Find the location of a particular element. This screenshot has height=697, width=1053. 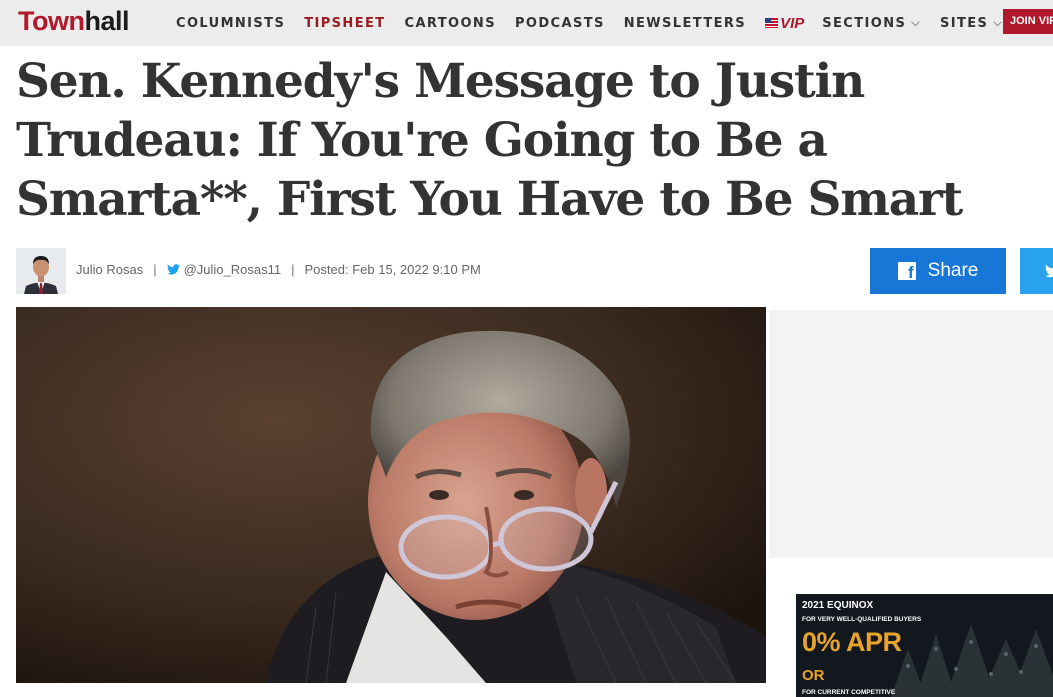

facebook-share-label: Share is located at coordinates (953, 270).